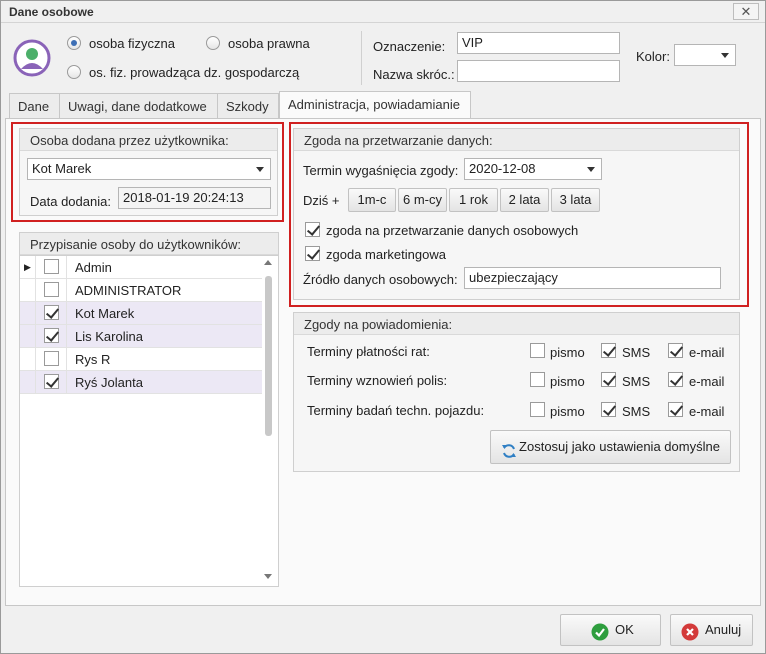  What do you see at coordinates (141, 359) in the screenshot?
I see `table-row: Rys R` at bounding box center [141, 359].